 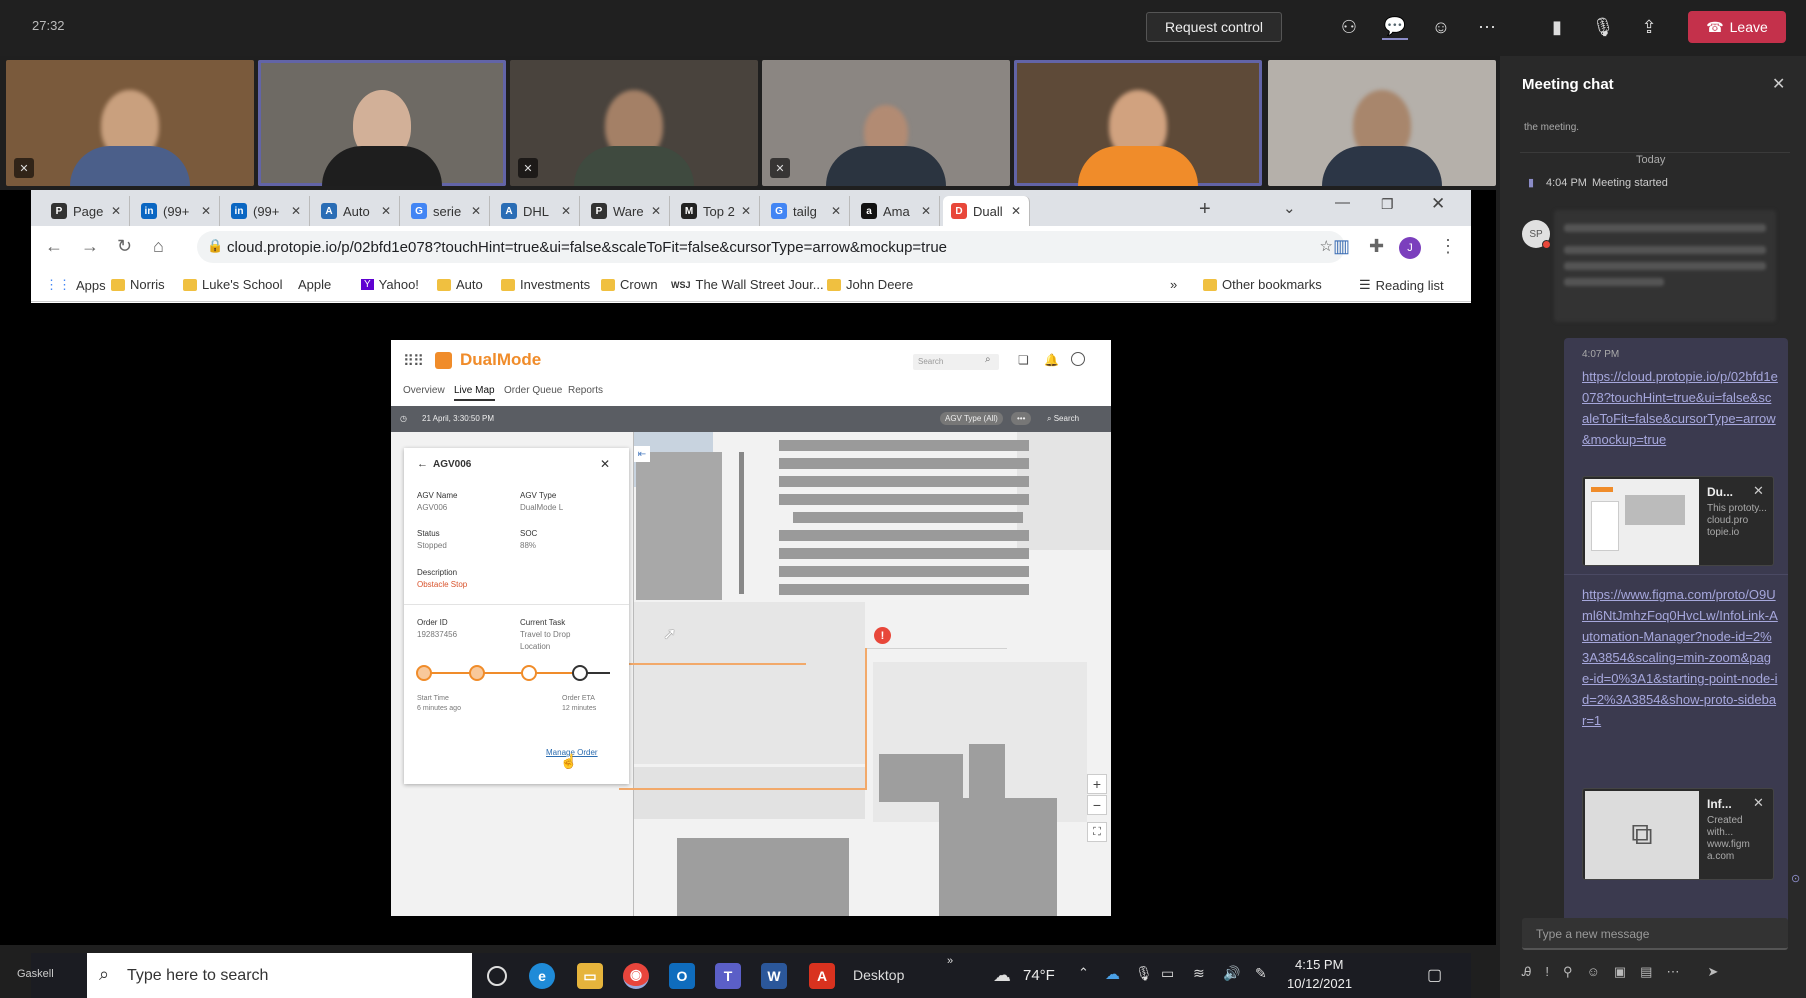 What do you see at coordinates (279, 975) in the screenshot?
I see `taskbar-search: ⌕ Type here to search` at bounding box center [279, 975].